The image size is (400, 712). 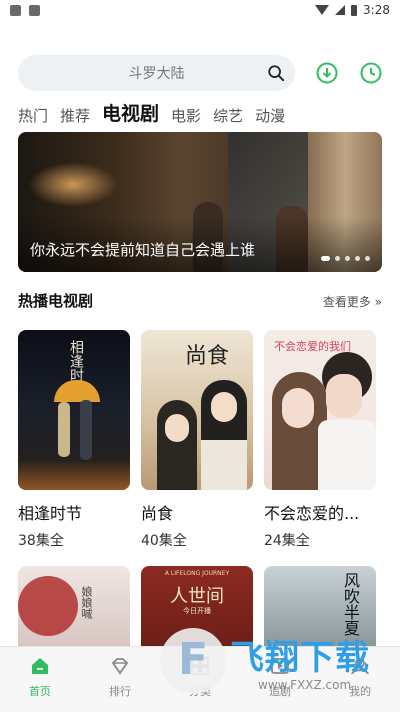 I want to click on watermark-url: www.FXXZ.com, so click(x=305, y=685).